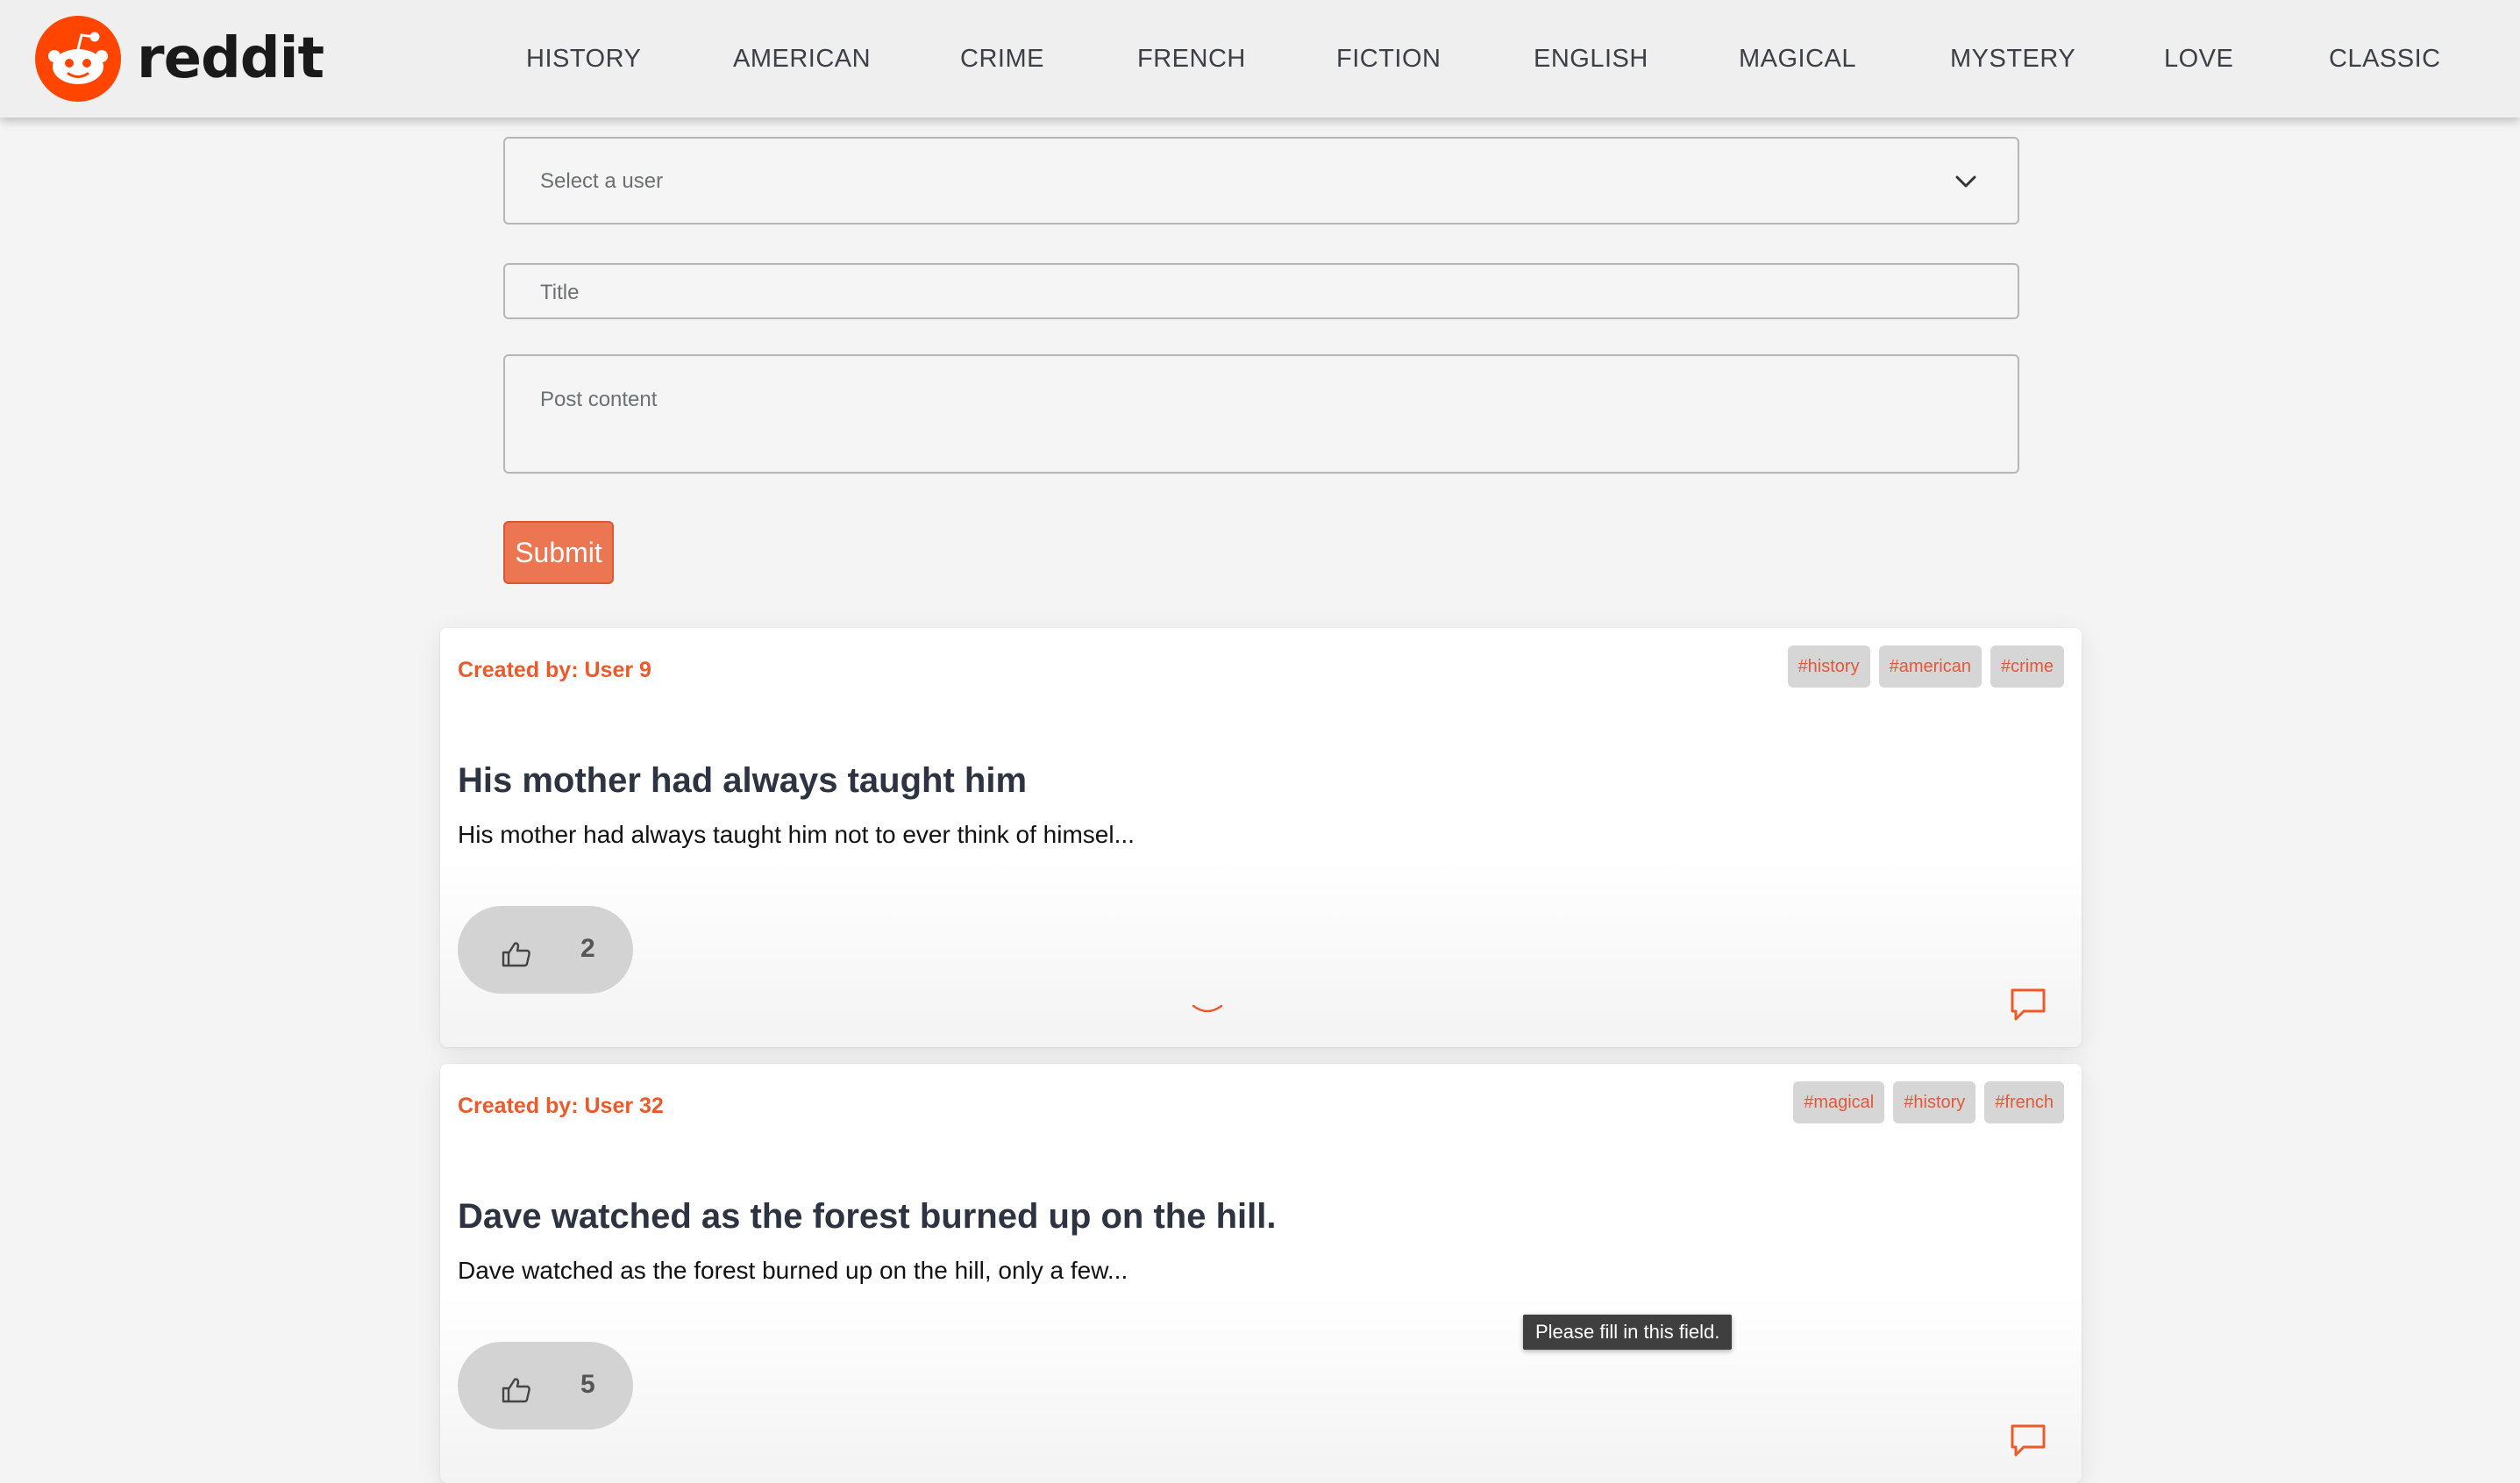 This screenshot has width=2520, height=1483. Describe the element at coordinates (1207, 1010) in the screenshot. I see `expand-chevron-icon` at that location.